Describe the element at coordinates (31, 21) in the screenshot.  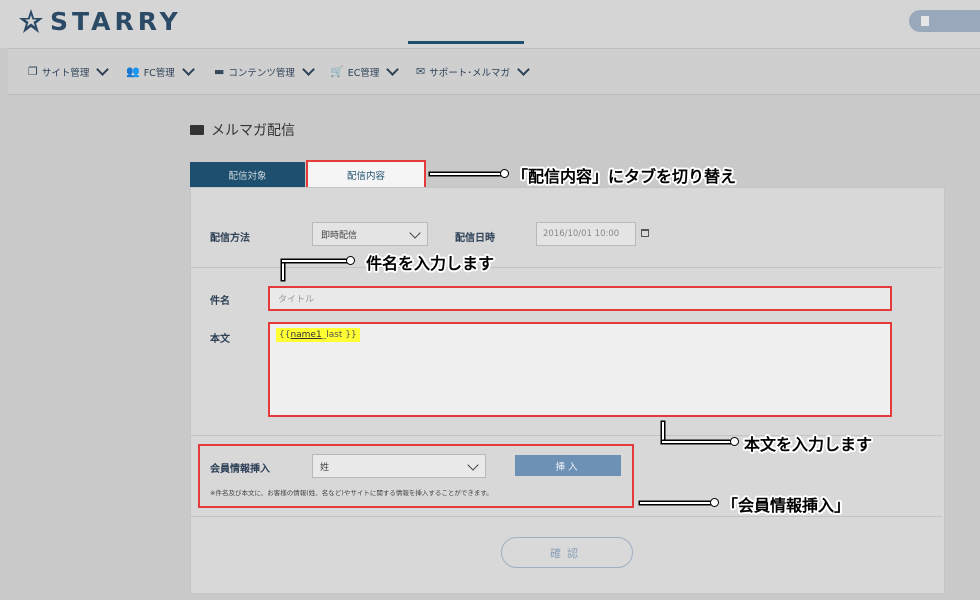
I see `star-logo-icon` at that location.